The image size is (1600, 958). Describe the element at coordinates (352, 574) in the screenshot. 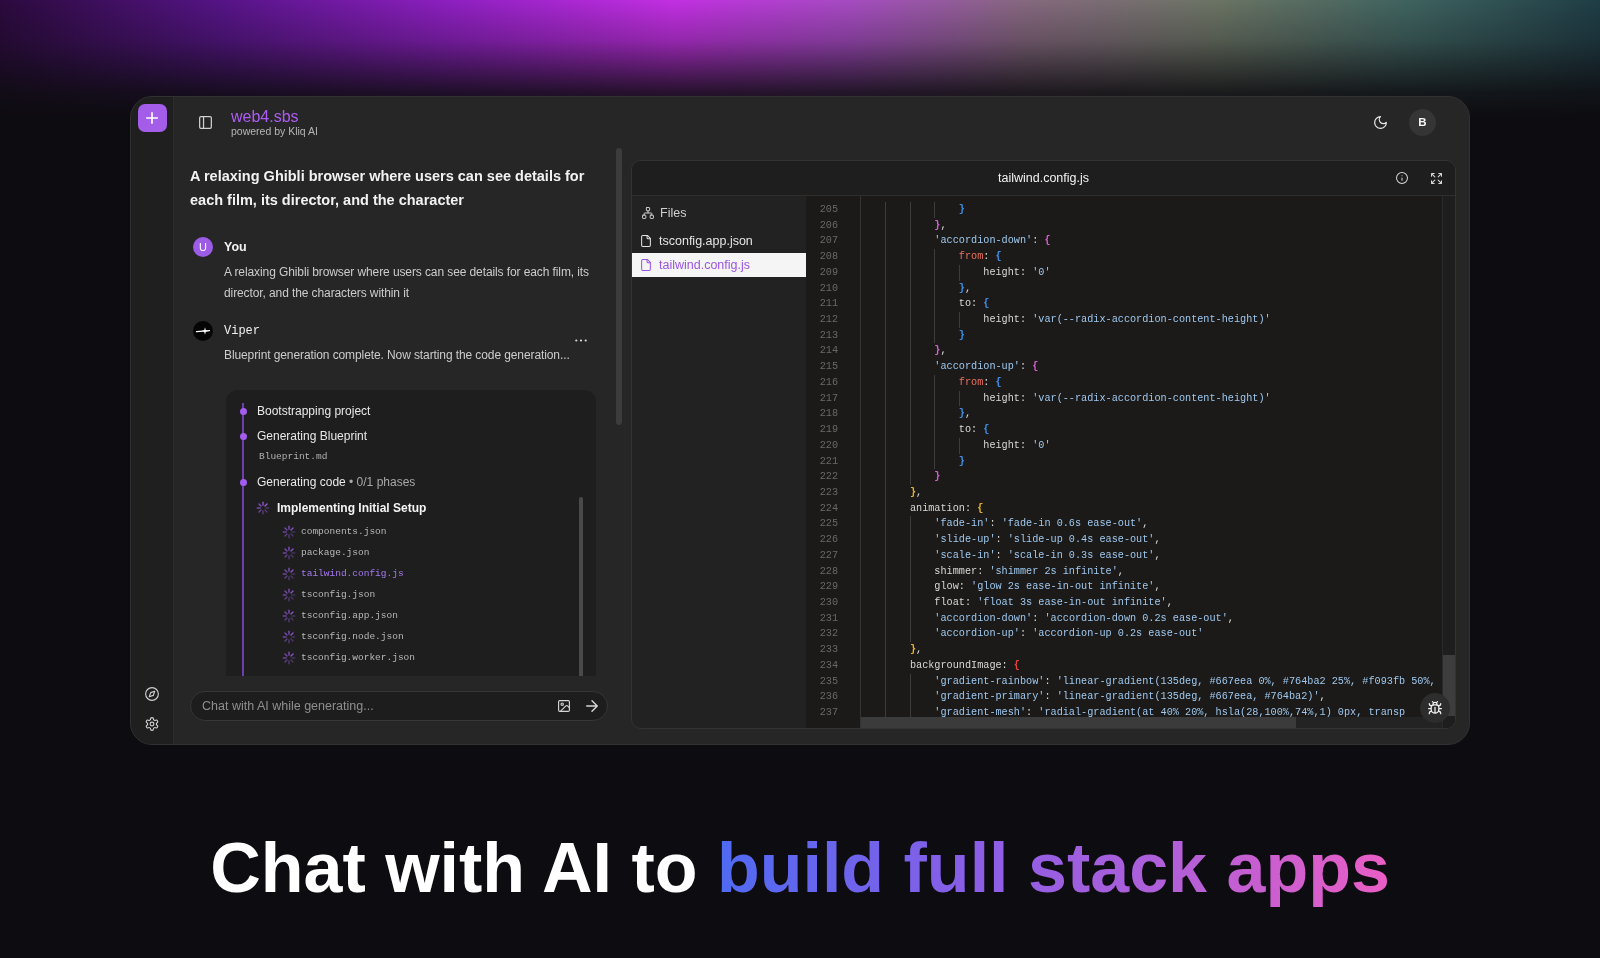

I see `file-name: tailwind.config.js` at that location.